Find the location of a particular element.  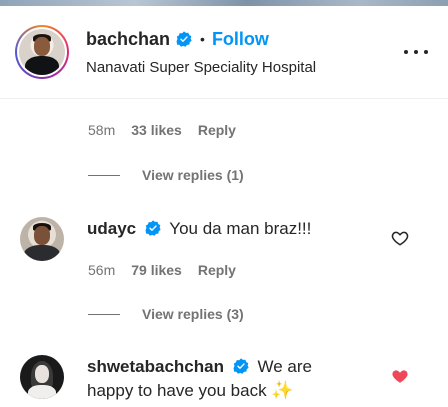

sparkles-emoji: ✨ is located at coordinates (282, 390).